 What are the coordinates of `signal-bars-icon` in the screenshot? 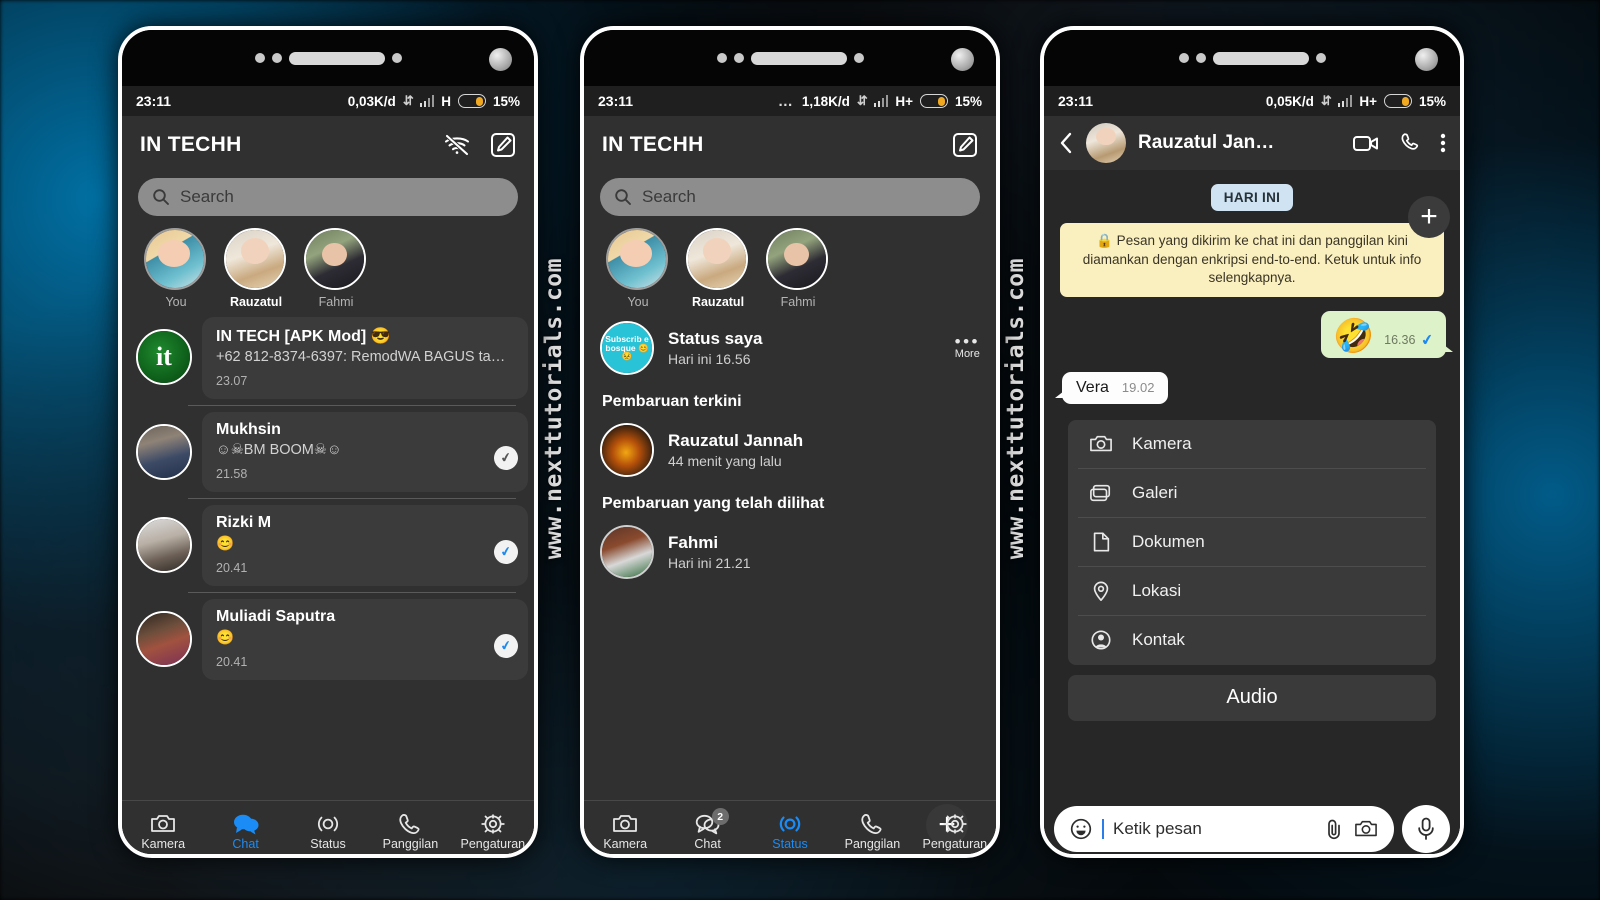 It's located at (427, 101).